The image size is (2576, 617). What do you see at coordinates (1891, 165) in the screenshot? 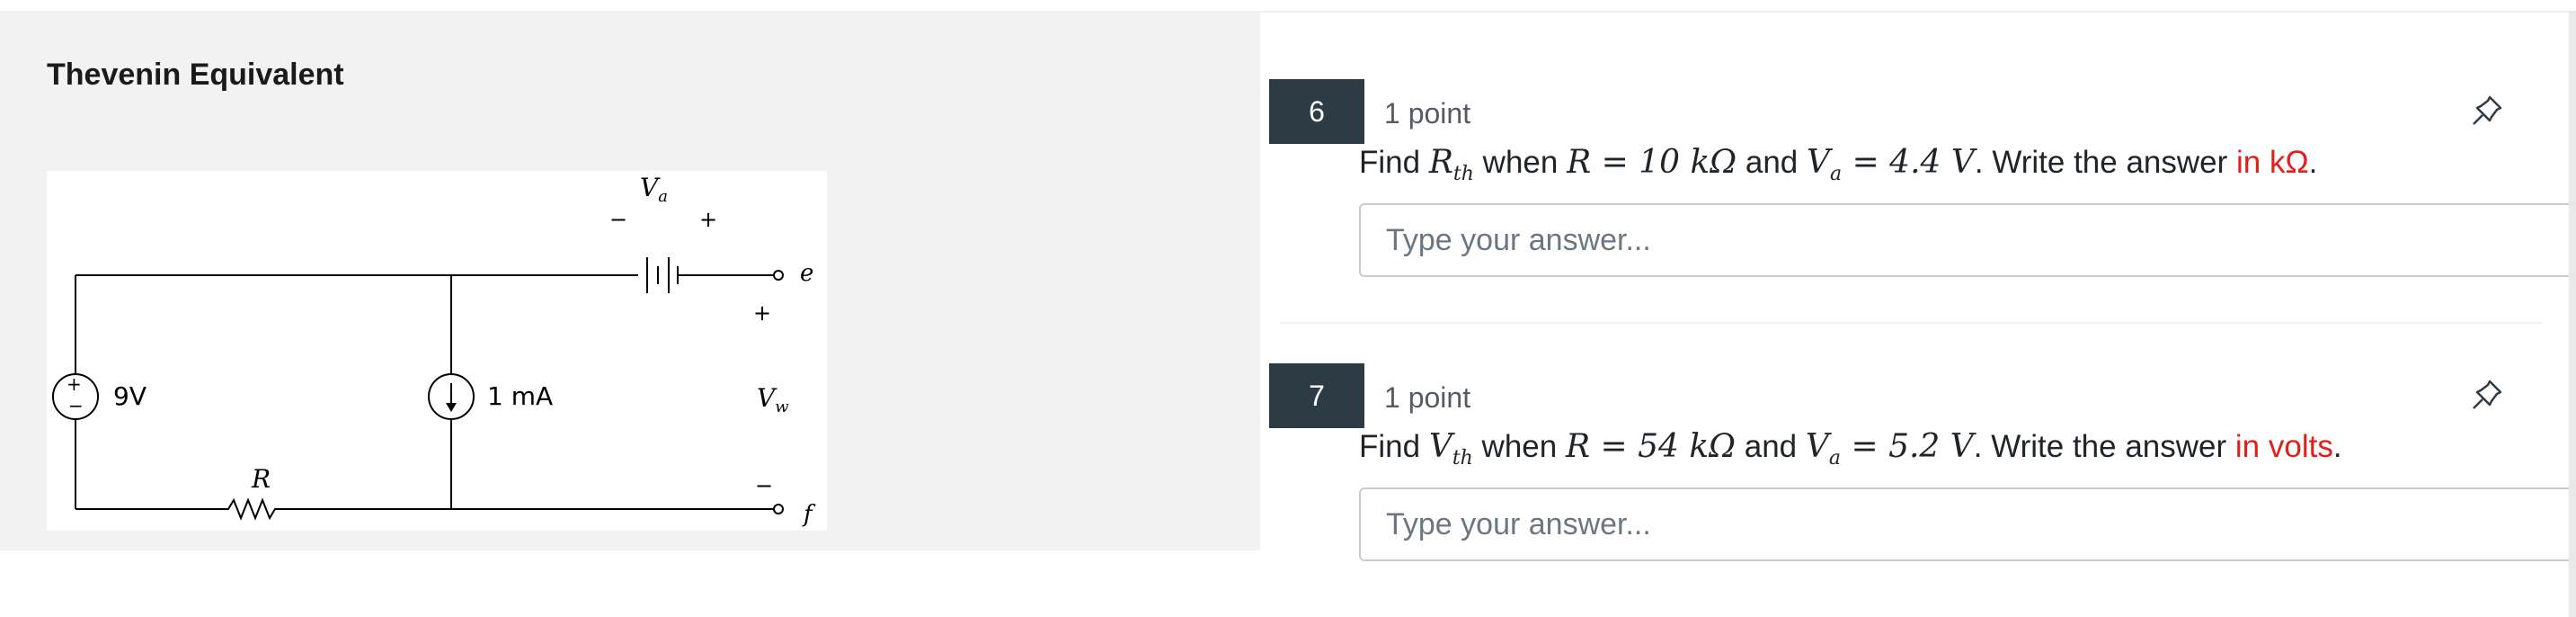
I see `va-symbol: Va = 4.4 V` at bounding box center [1891, 165].